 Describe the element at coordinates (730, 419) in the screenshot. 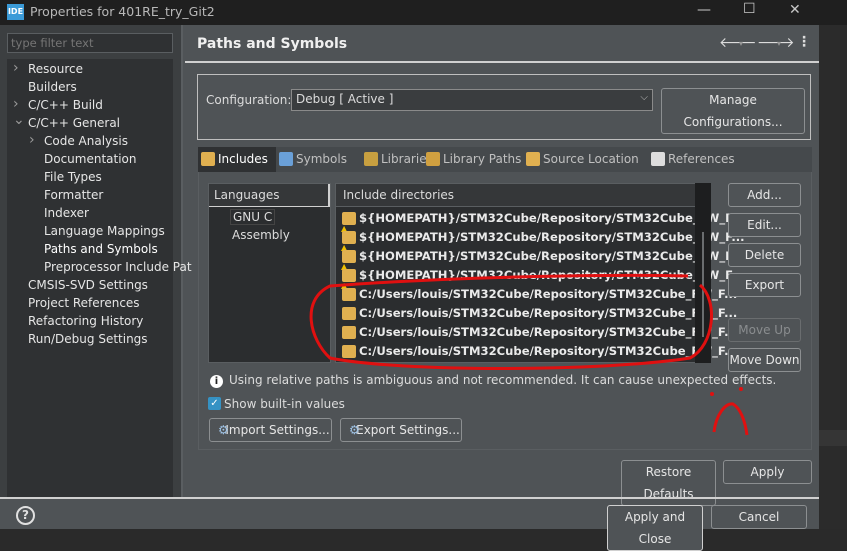

I see `red-frown-annotation` at that location.